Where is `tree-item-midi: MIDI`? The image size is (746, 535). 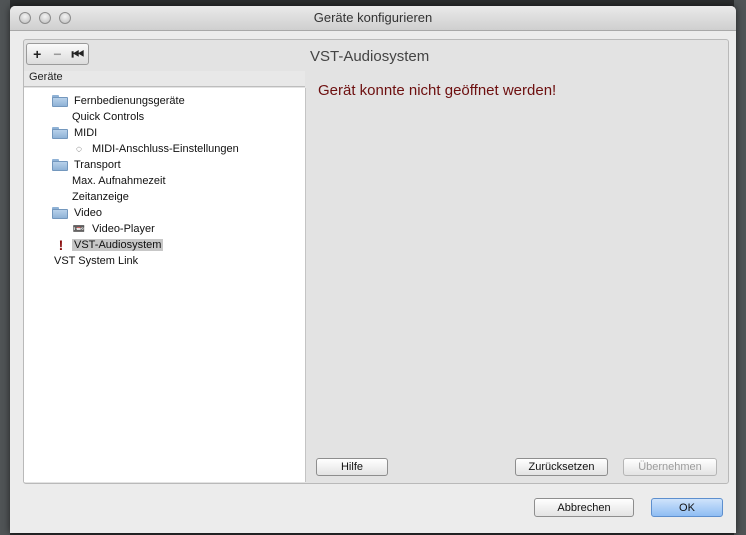
tree-item-midi: MIDI is located at coordinates (75, 133).